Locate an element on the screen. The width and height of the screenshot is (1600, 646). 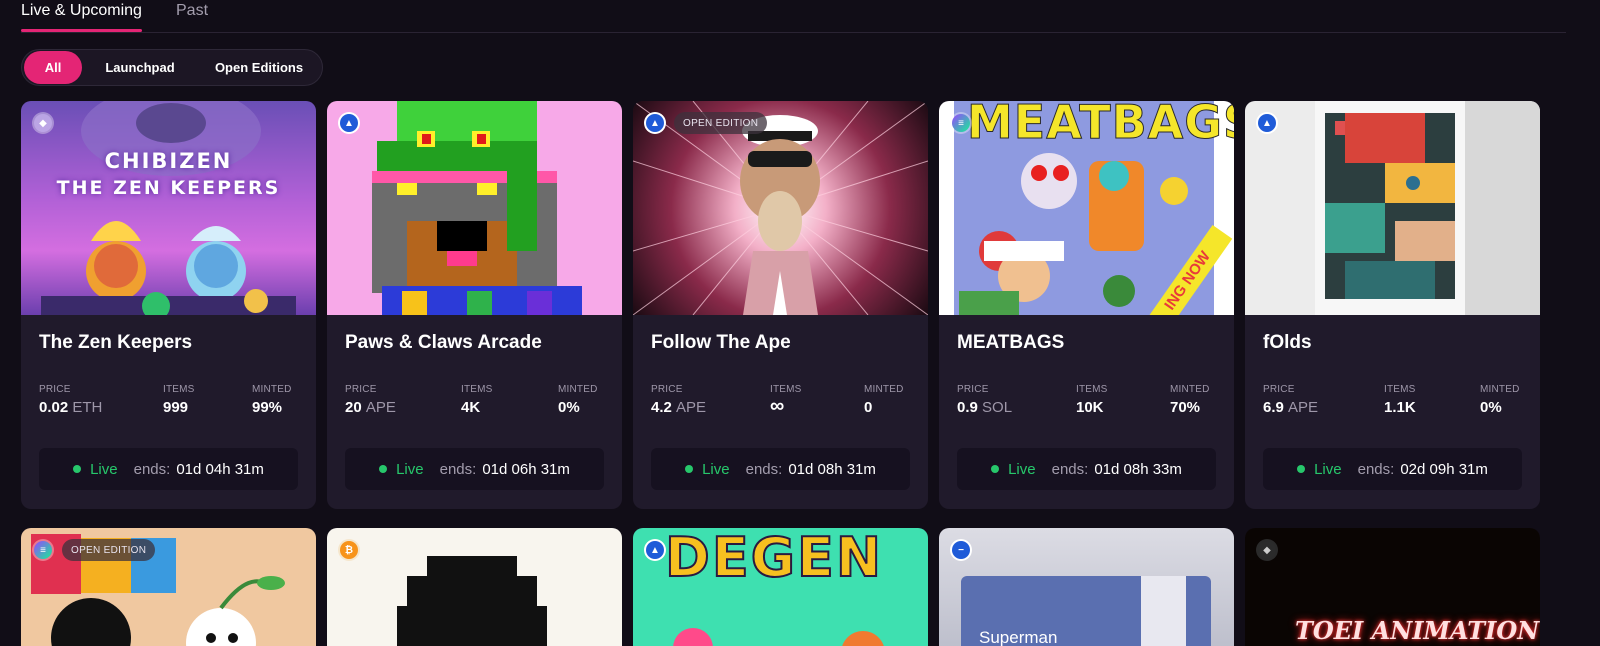
minted-value: 70% is located at coordinates (1185, 407).